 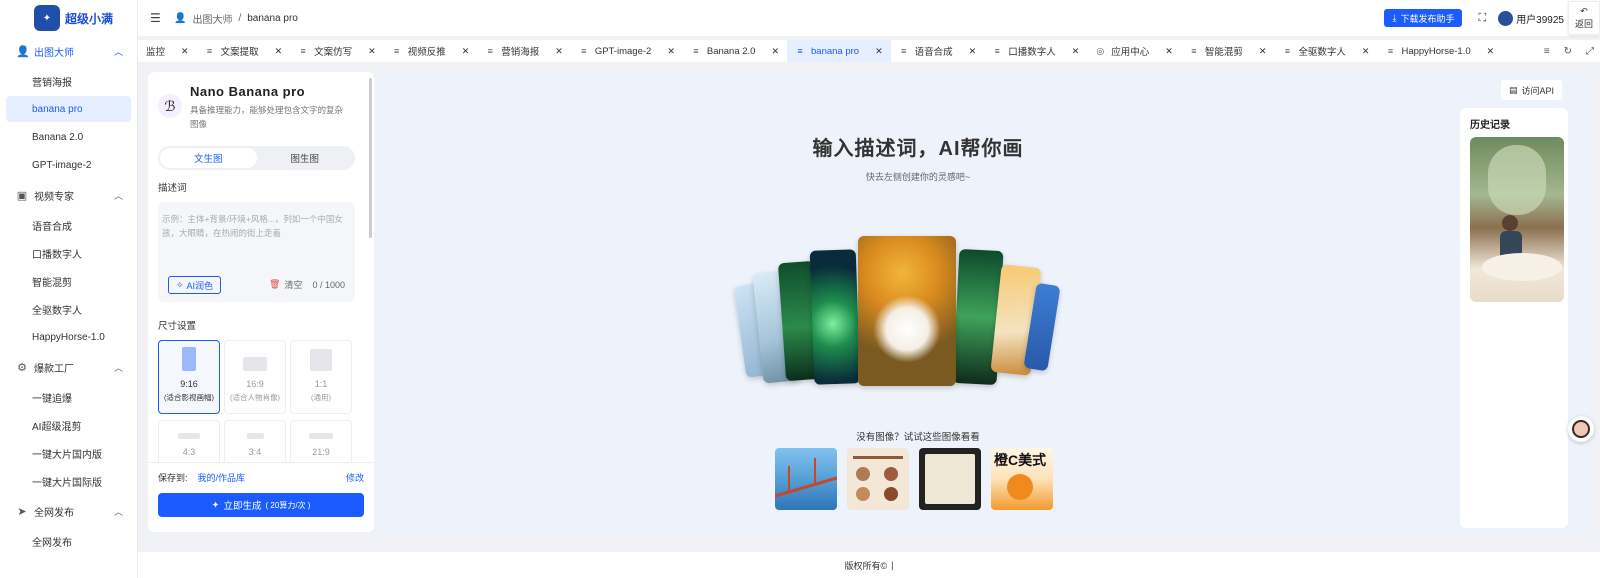 What do you see at coordinates (68, 453) in the screenshot?
I see `sidebar-item: 一键大片国内版` at bounding box center [68, 453].